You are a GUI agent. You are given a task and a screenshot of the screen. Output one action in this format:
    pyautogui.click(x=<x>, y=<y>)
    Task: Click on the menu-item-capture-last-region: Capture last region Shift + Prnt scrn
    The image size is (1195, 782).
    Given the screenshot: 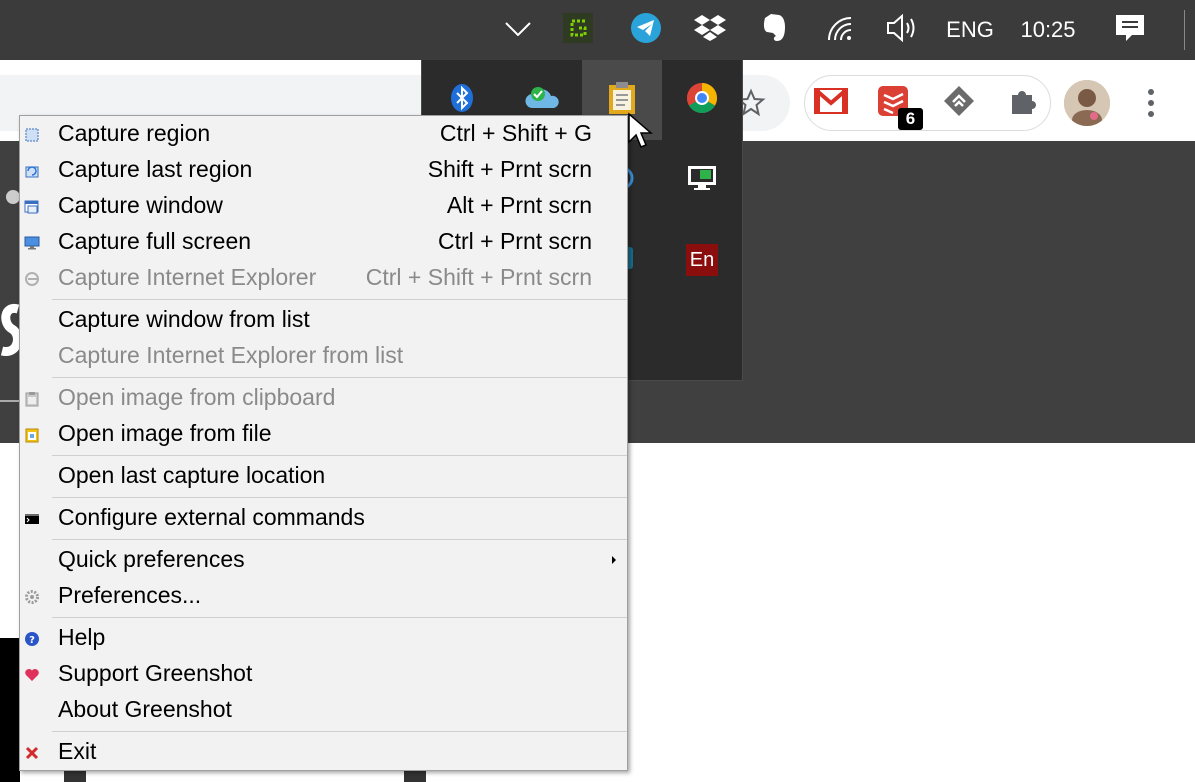 What is the action you would take?
    pyautogui.click(x=323, y=171)
    